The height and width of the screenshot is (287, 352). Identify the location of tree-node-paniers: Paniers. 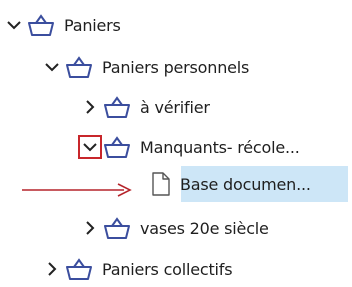
(62, 25).